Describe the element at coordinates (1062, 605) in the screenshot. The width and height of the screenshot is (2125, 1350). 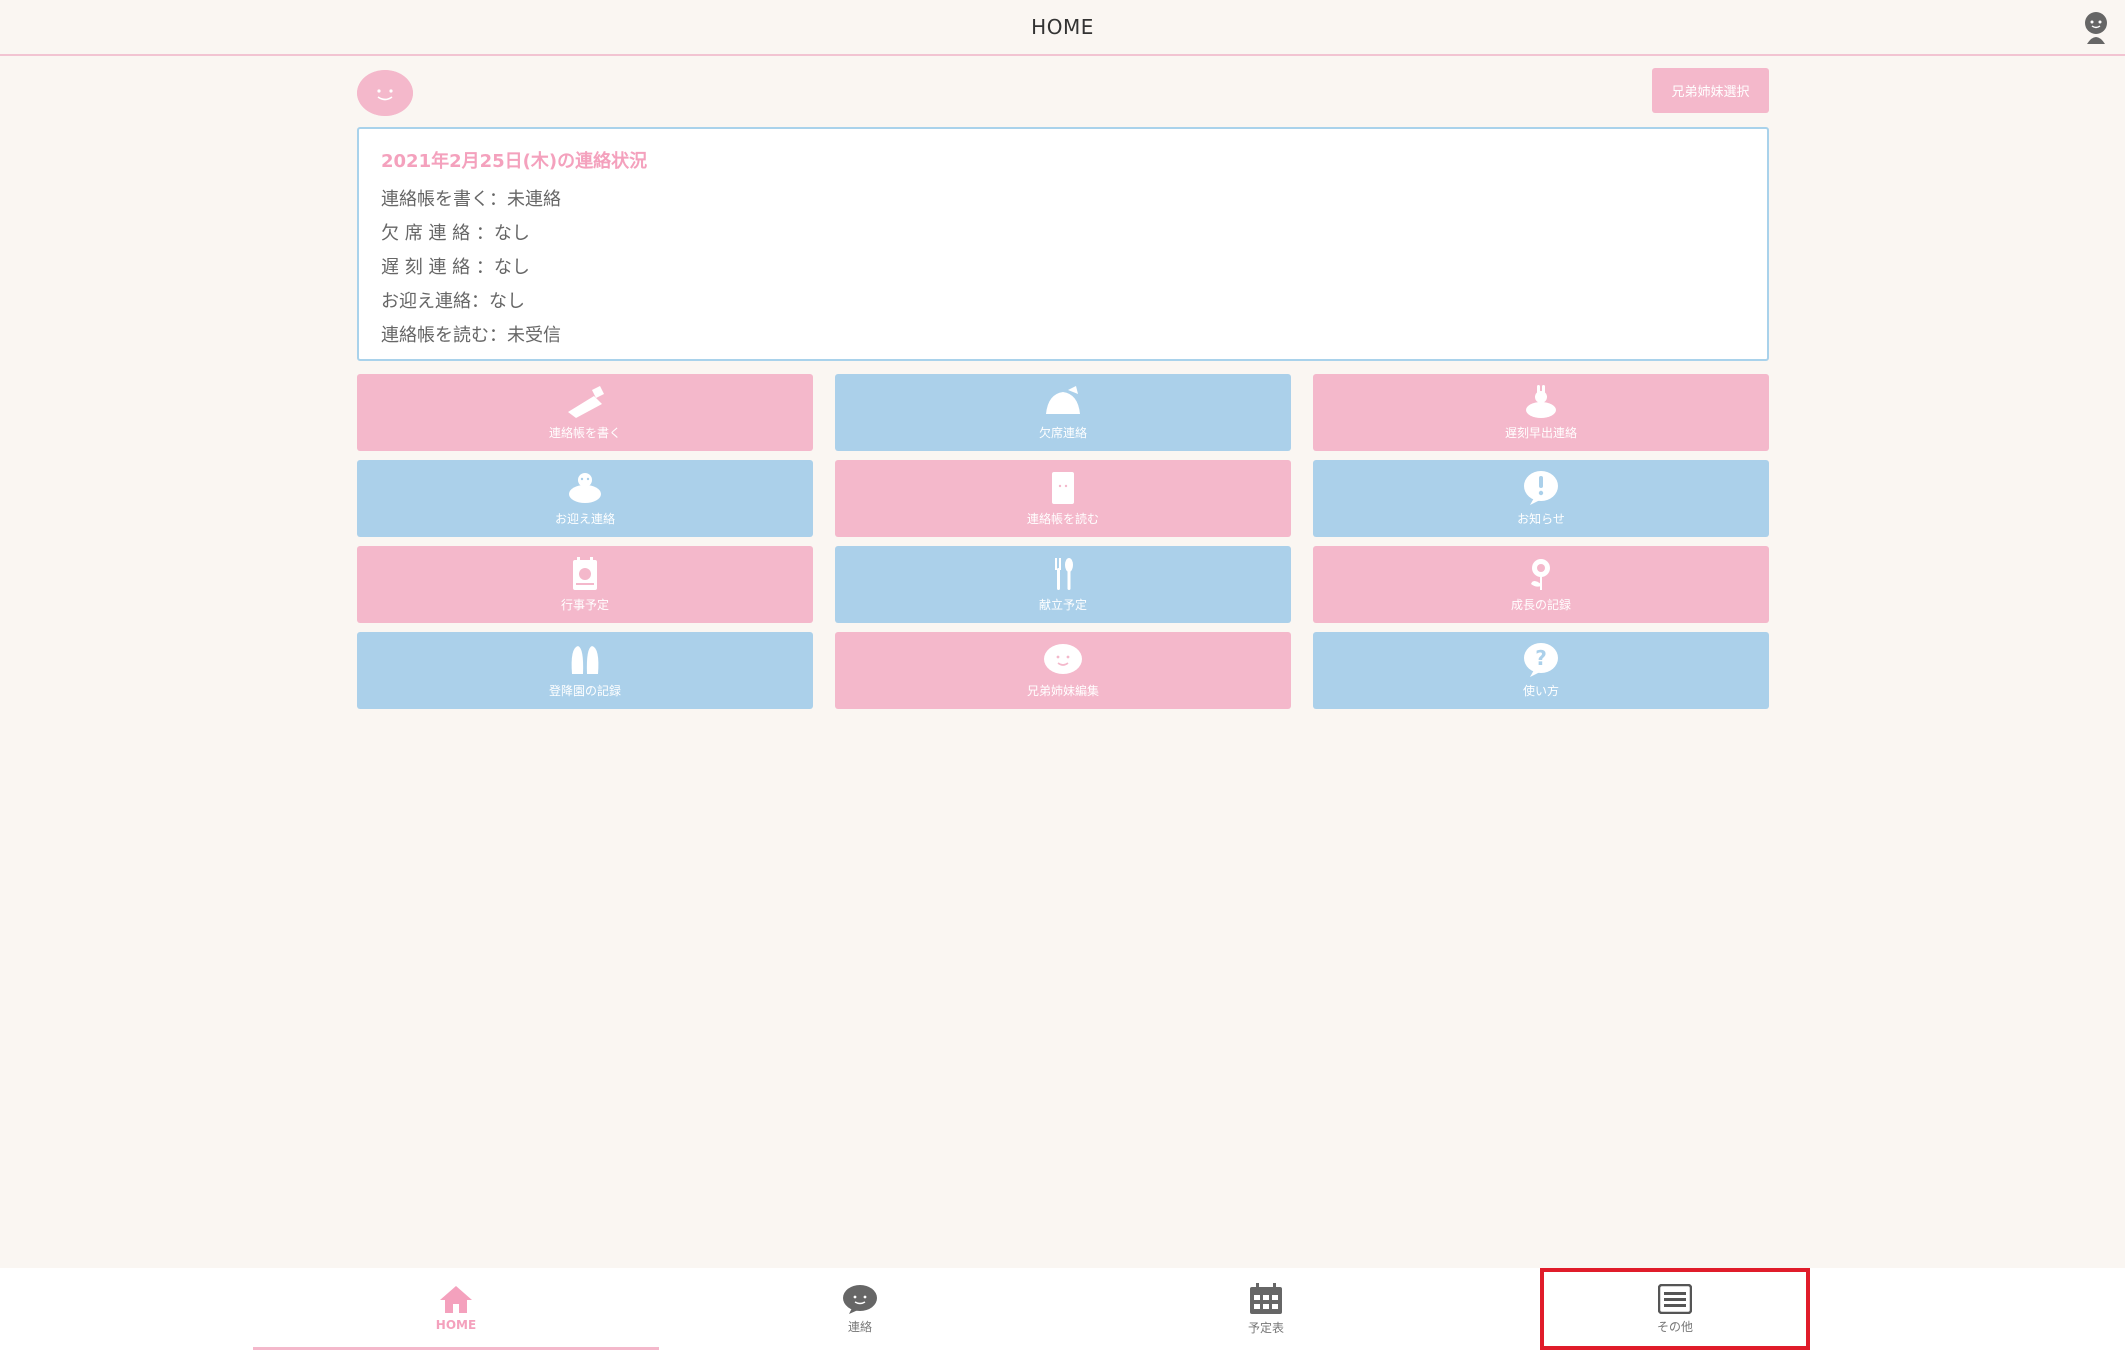
I see `tile-label: 献立予定` at that location.